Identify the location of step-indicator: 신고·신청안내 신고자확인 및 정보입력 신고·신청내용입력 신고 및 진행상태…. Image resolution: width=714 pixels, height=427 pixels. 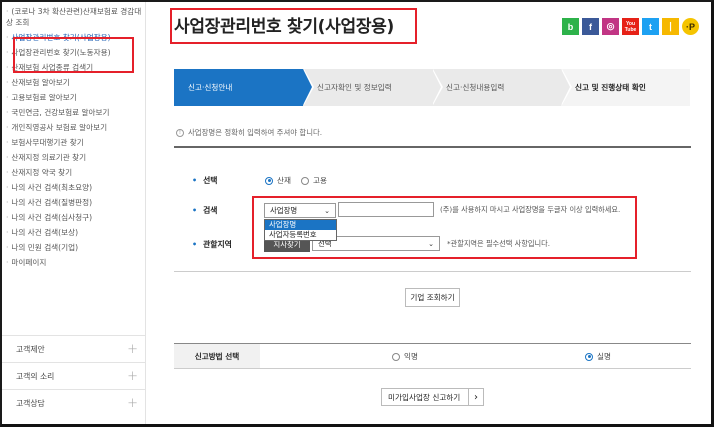
(432, 87).